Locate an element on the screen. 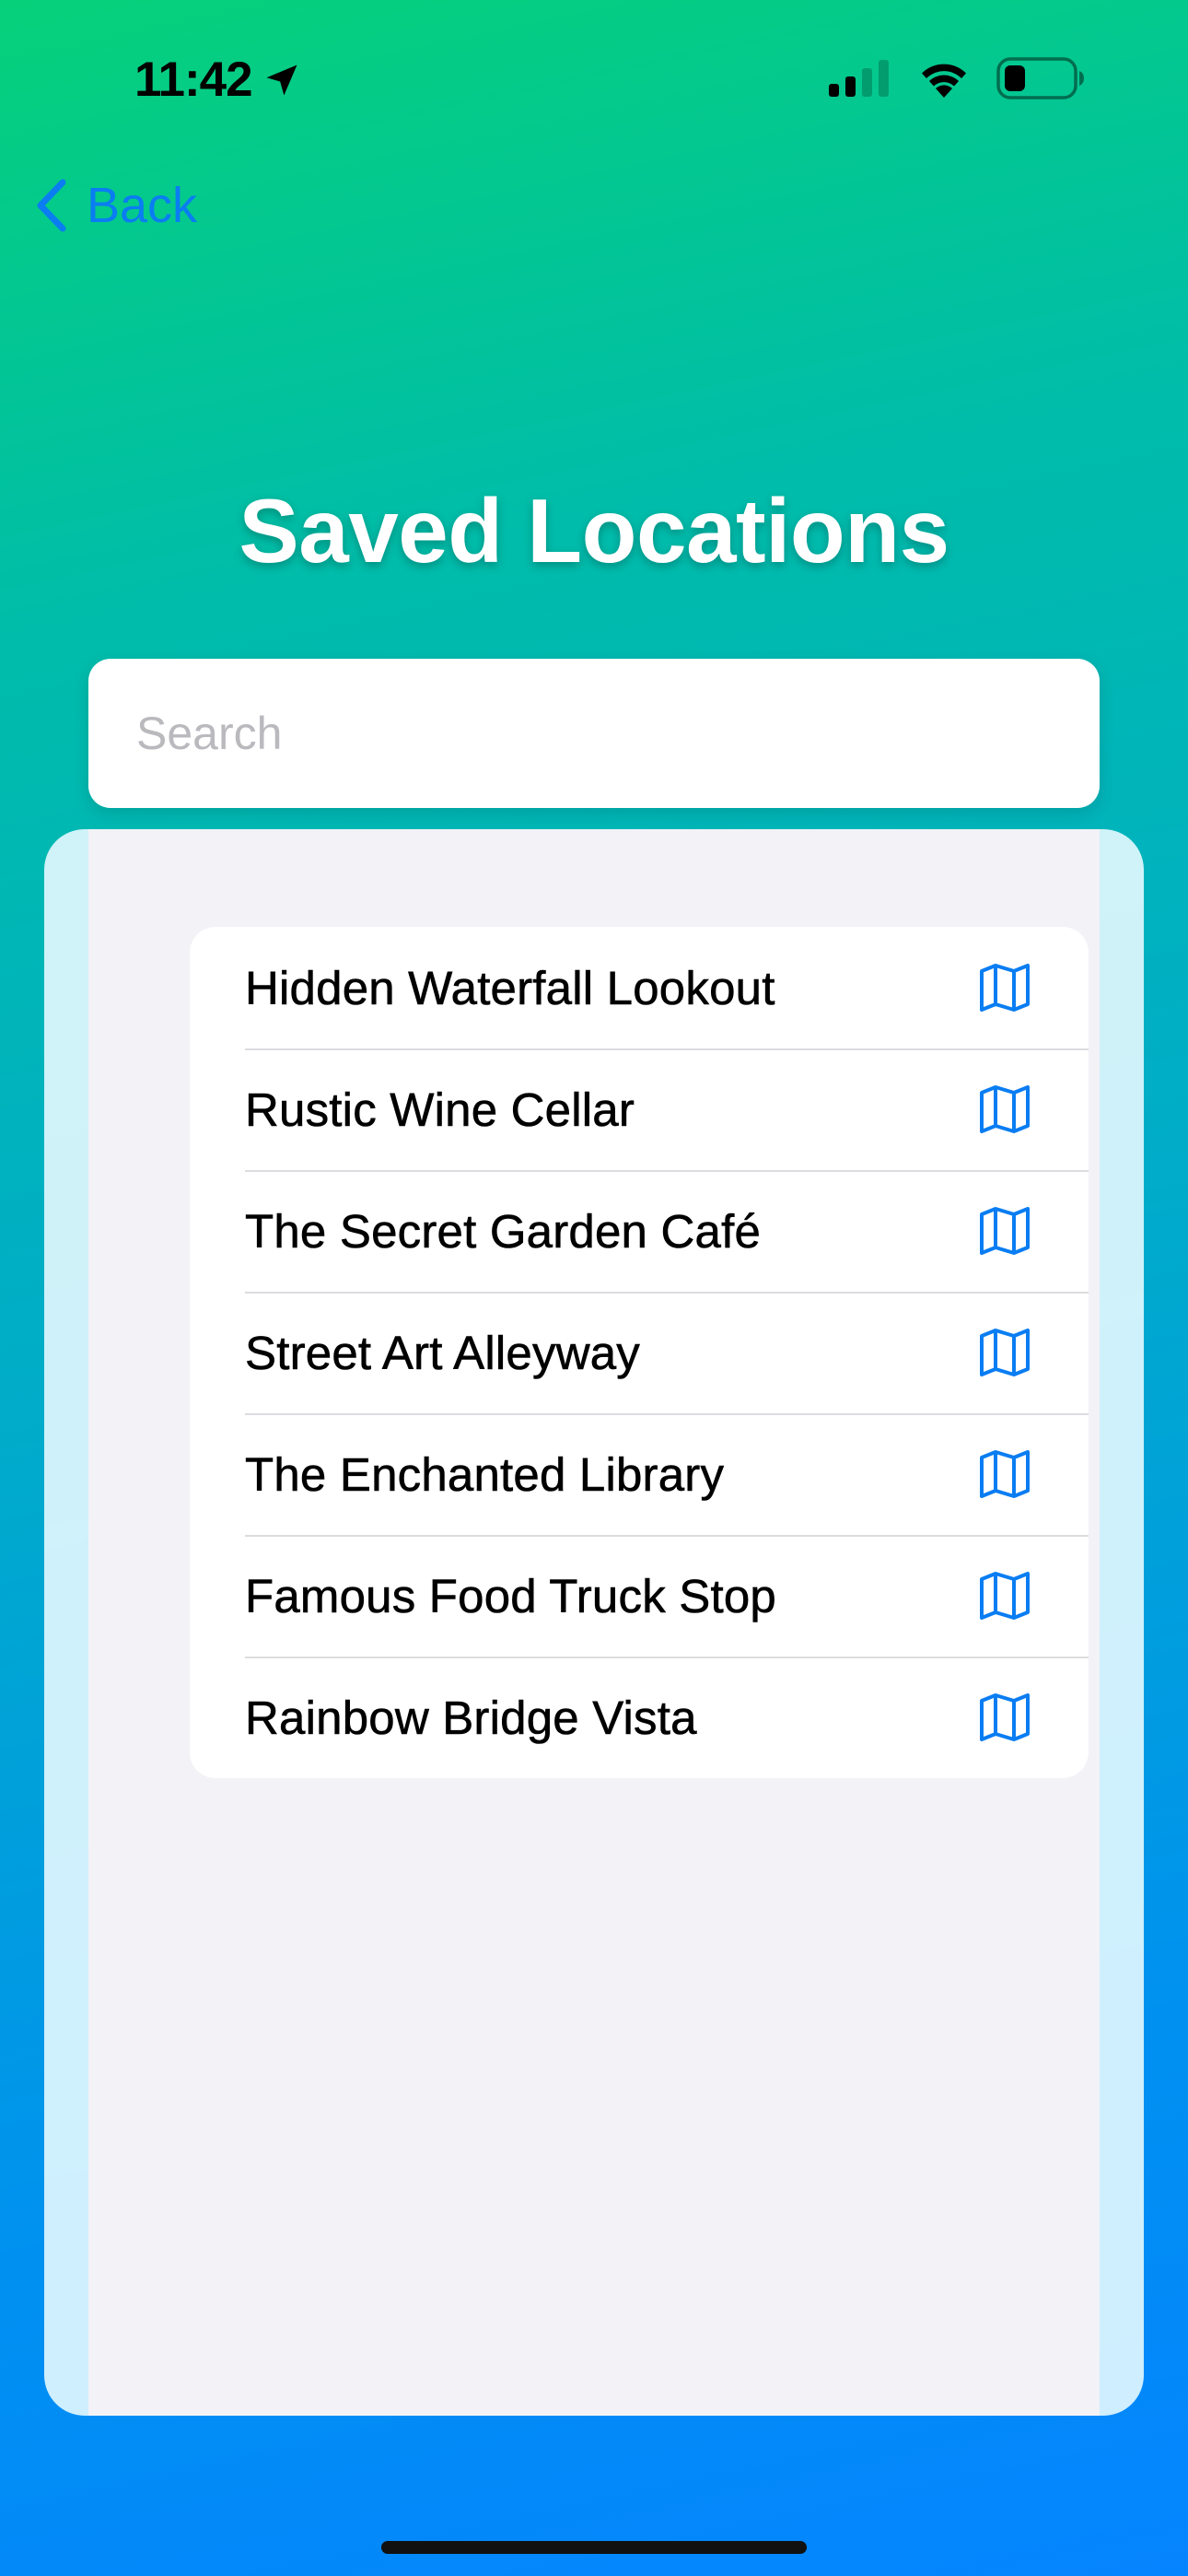  location-name: Street Art Alleyway is located at coordinates (442, 1352).